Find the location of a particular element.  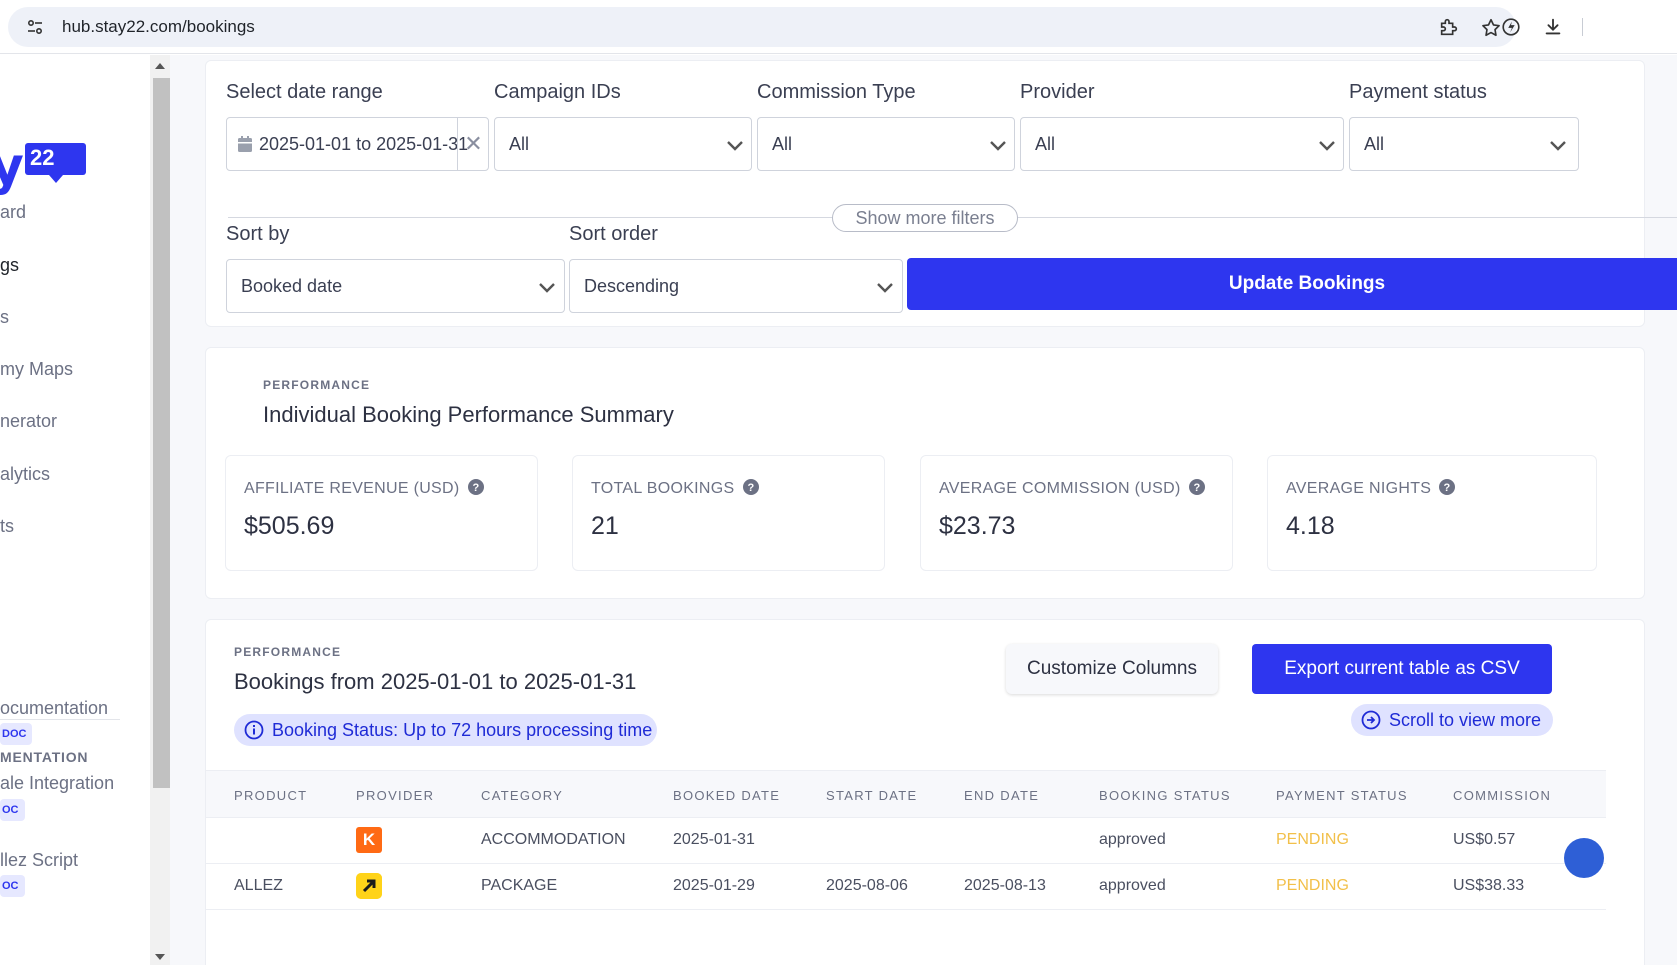

show-more-filters-button: Show more filters is located at coordinates (925, 218).